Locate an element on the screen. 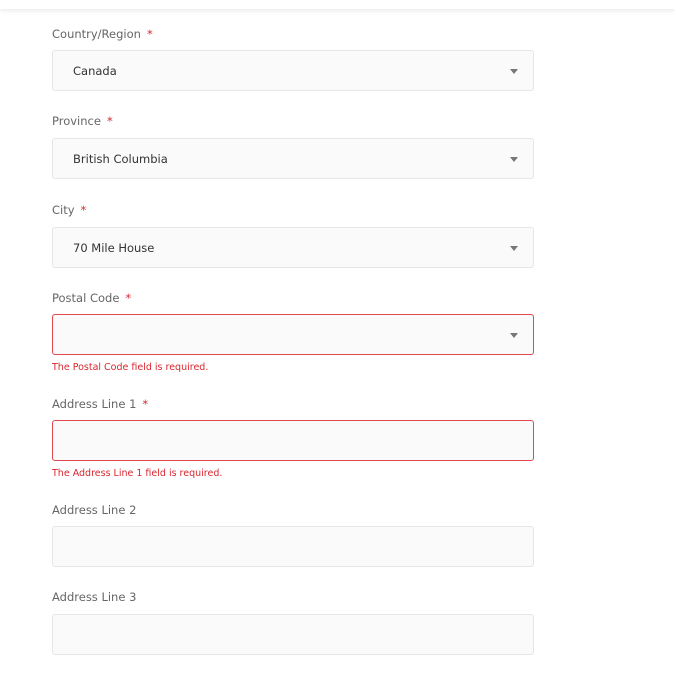 The width and height of the screenshot is (675, 692). country-label: Country/Region * is located at coordinates (102, 34).